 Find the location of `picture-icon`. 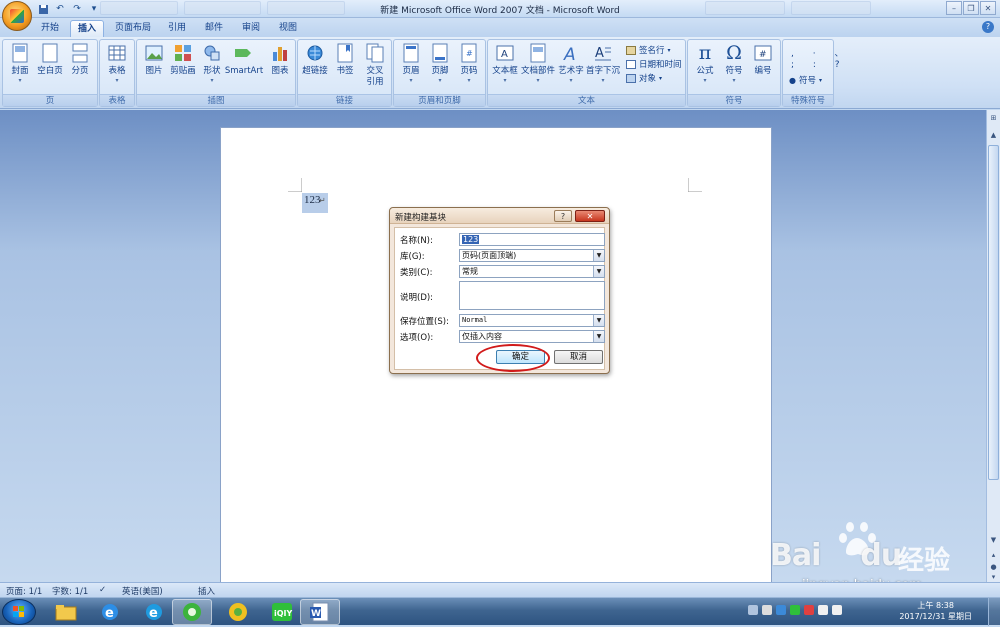

picture-icon is located at coordinates (154, 53).